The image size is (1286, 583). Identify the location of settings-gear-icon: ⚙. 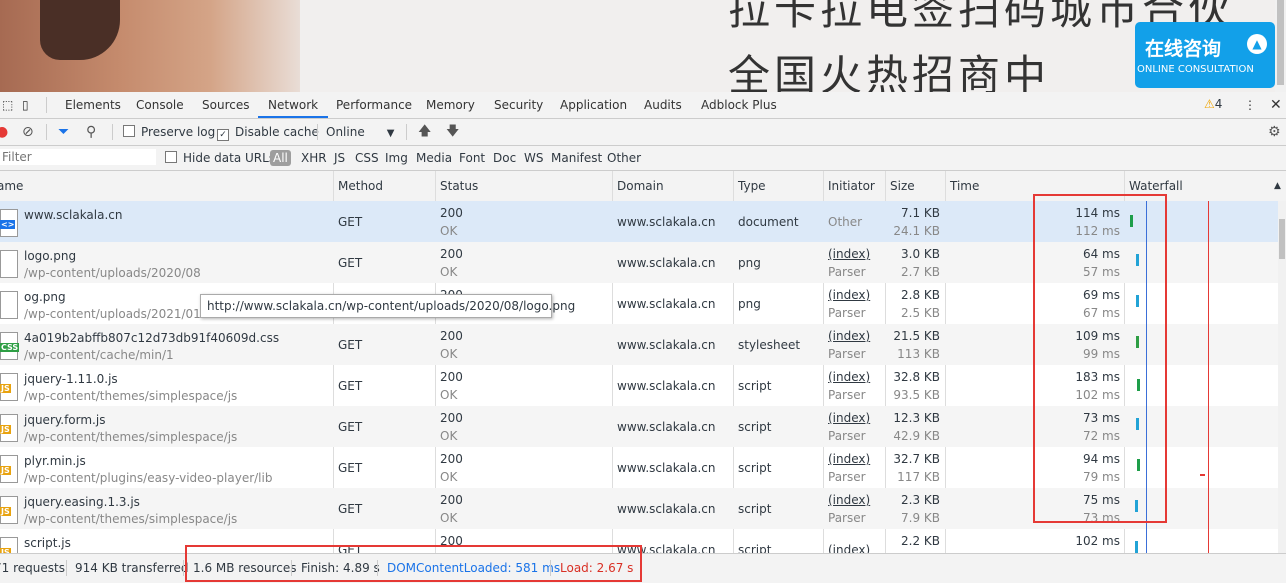
(1274, 132).